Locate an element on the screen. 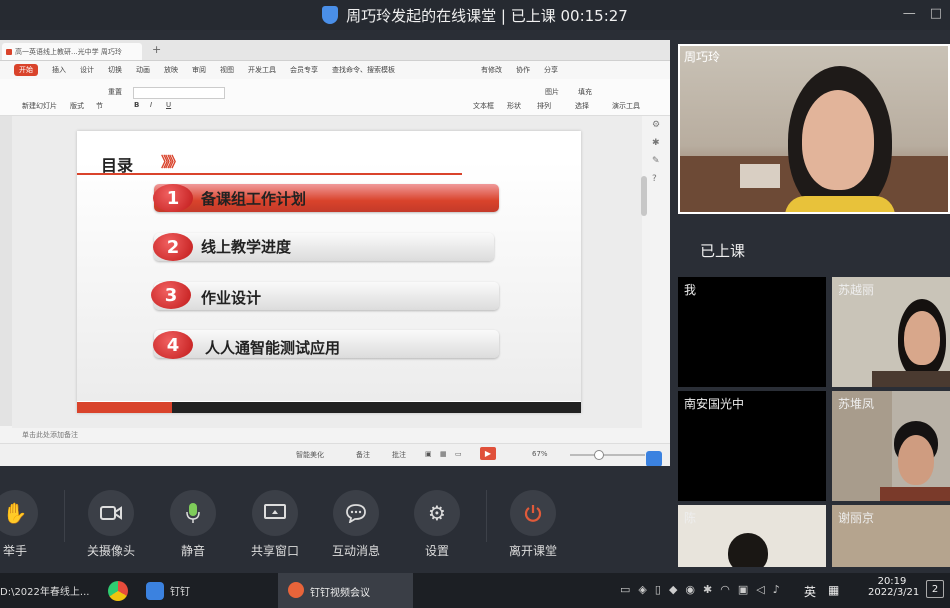 This screenshot has width=950, height=608. tray-battery-icon: ▯ is located at coordinates (658, 589).